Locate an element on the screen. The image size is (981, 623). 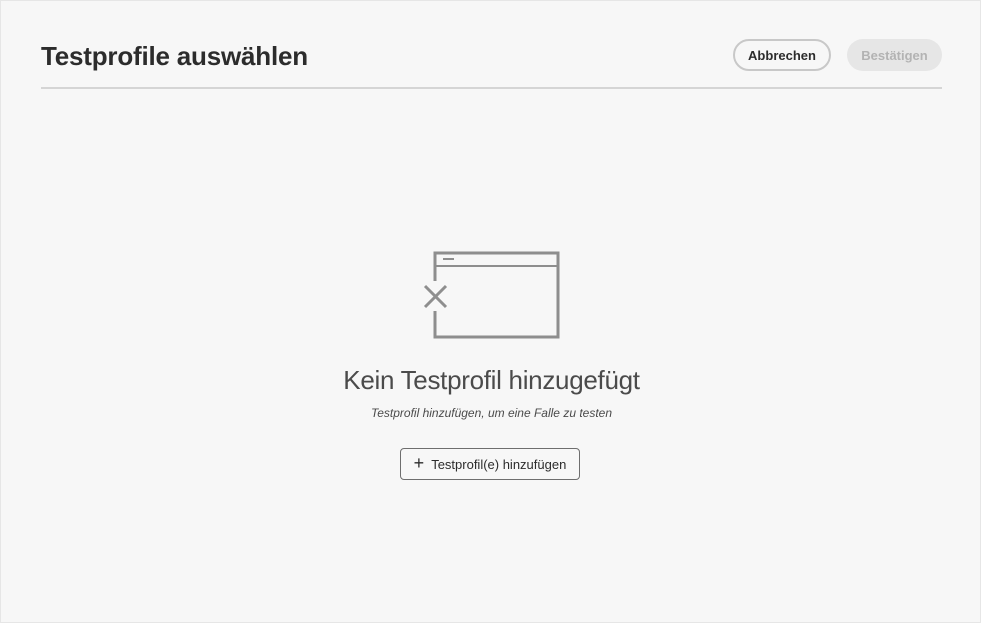
add-test-profiles-label: Testprofil(e) hinzufügen is located at coordinates (499, 464).